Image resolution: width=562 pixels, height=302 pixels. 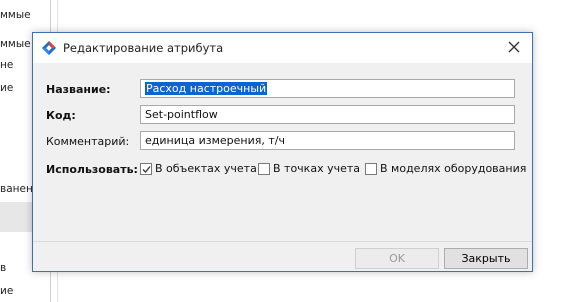 I want to click on checkmark-icon, so click(x=146, y=169).